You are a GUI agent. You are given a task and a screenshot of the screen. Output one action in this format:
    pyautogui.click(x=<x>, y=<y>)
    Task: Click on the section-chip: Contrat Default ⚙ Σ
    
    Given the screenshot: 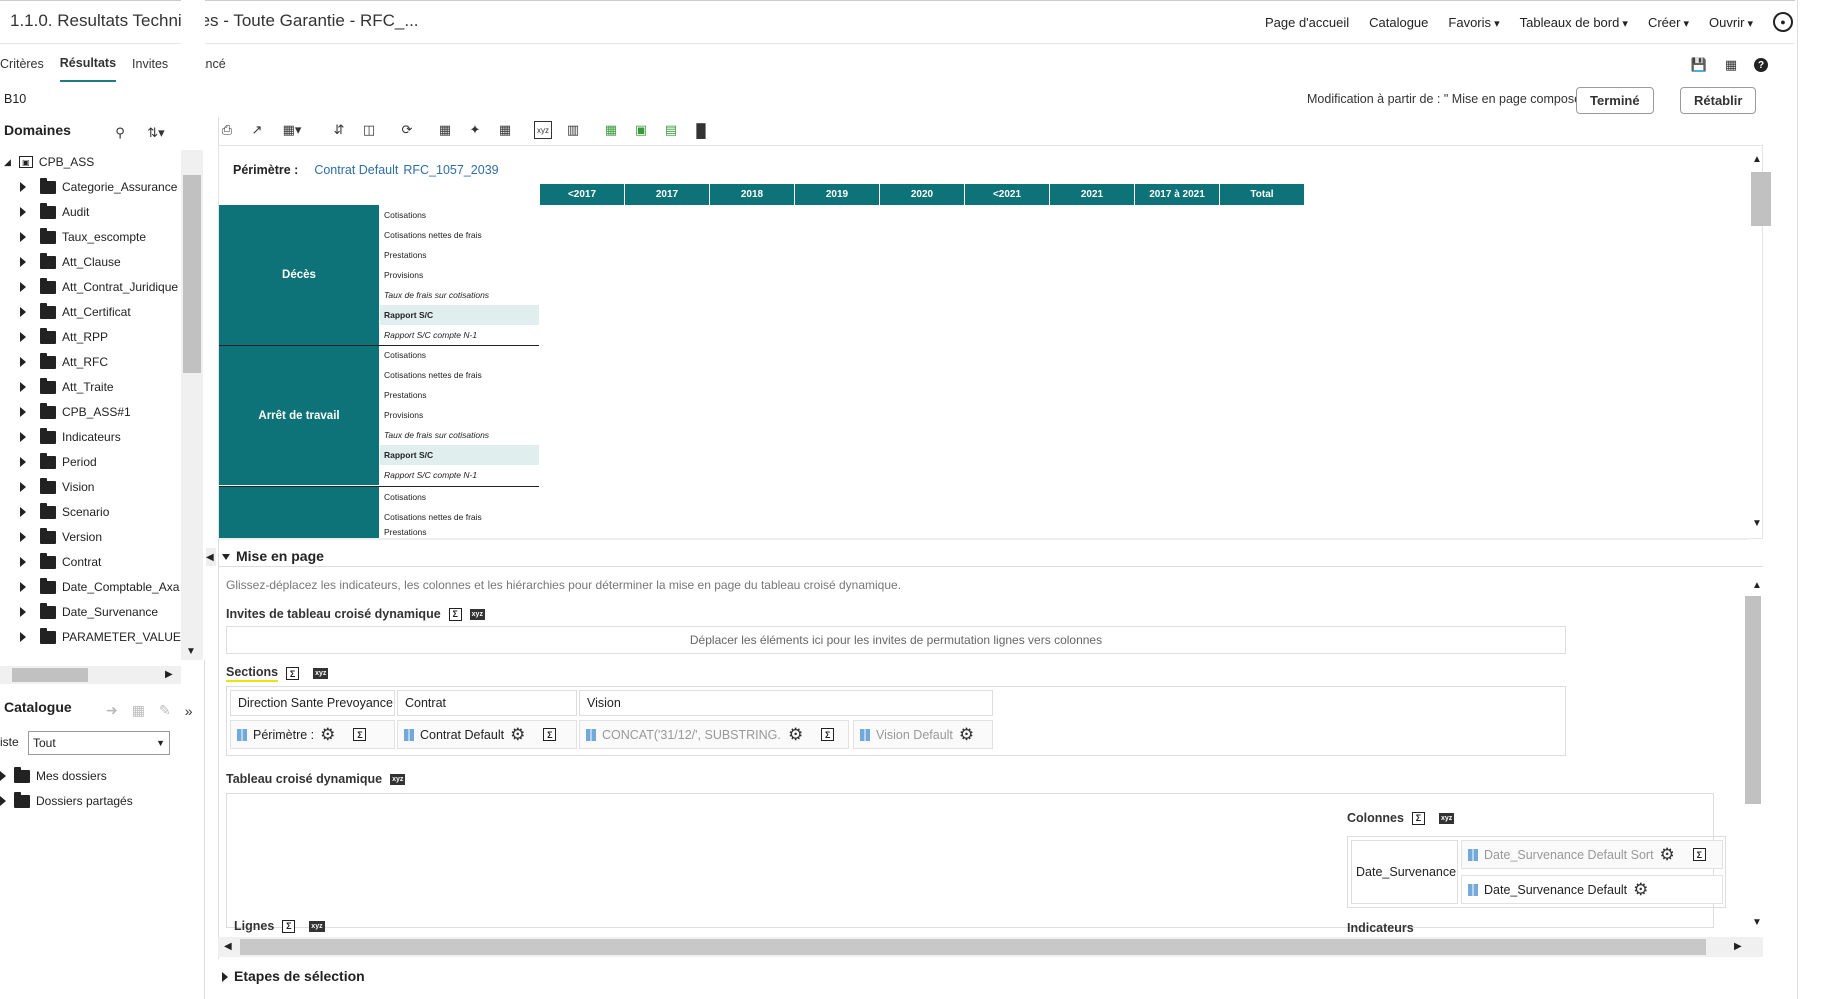 What is the action you would take?
    pyautogui.click(x=487, y=734)
    